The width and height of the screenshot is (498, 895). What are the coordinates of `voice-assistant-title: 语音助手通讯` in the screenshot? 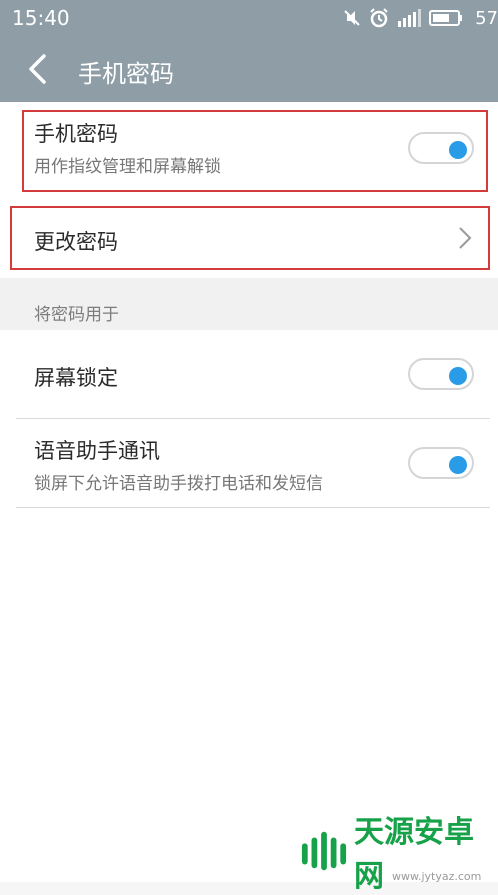 It's located at (97, 451).